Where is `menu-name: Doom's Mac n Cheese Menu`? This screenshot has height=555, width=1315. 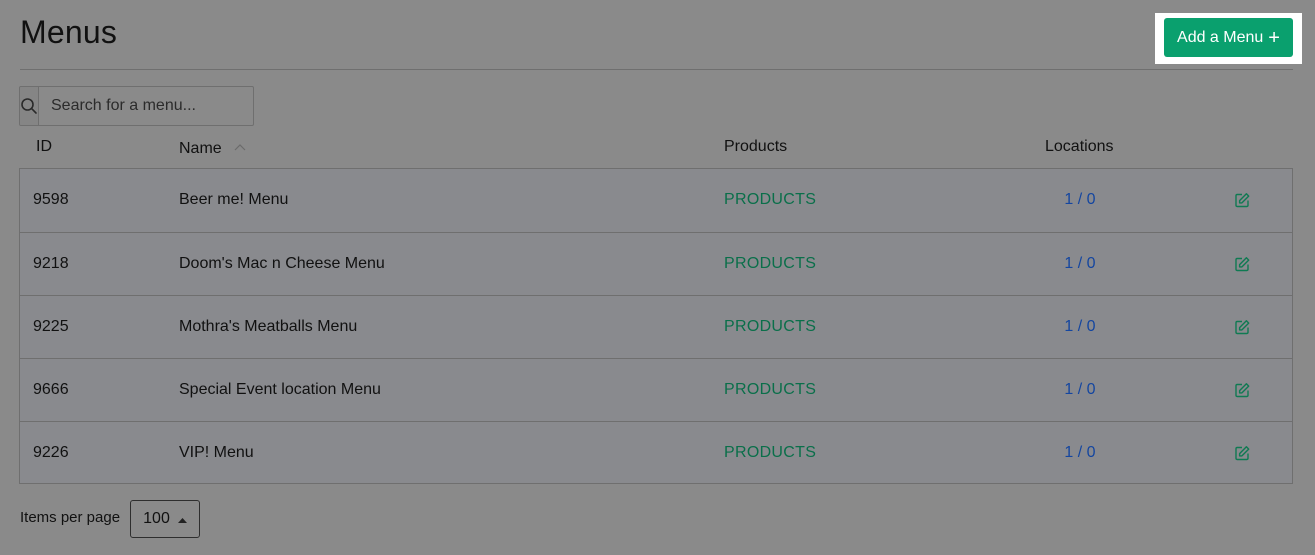
menu-name: Doom's Mac n Cheese Menu is located at coordinates (282, 263).